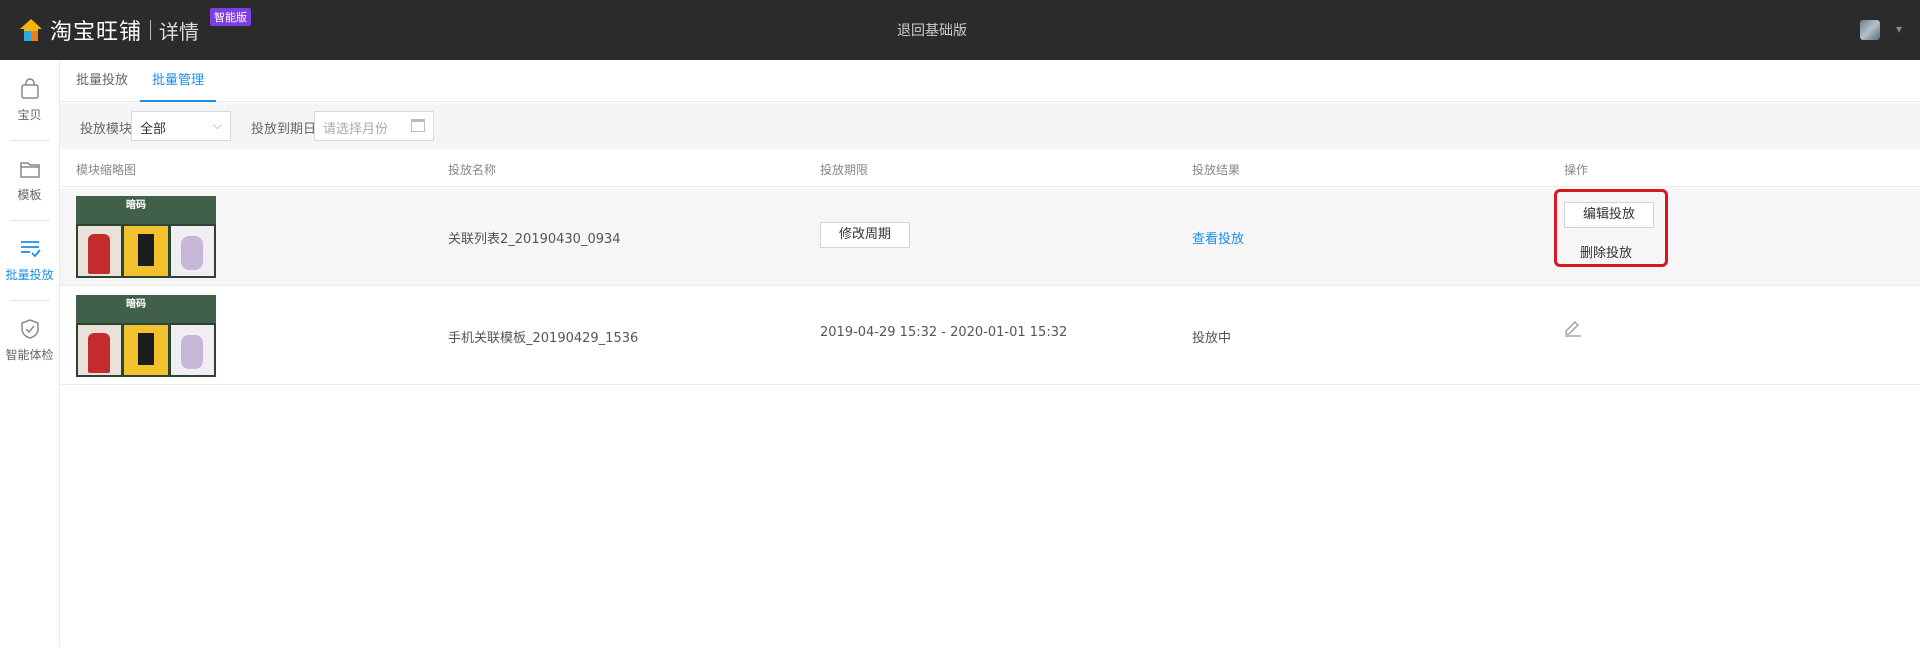  I want to click on view-delivery-link: 查看投放, so click(1218, 237).